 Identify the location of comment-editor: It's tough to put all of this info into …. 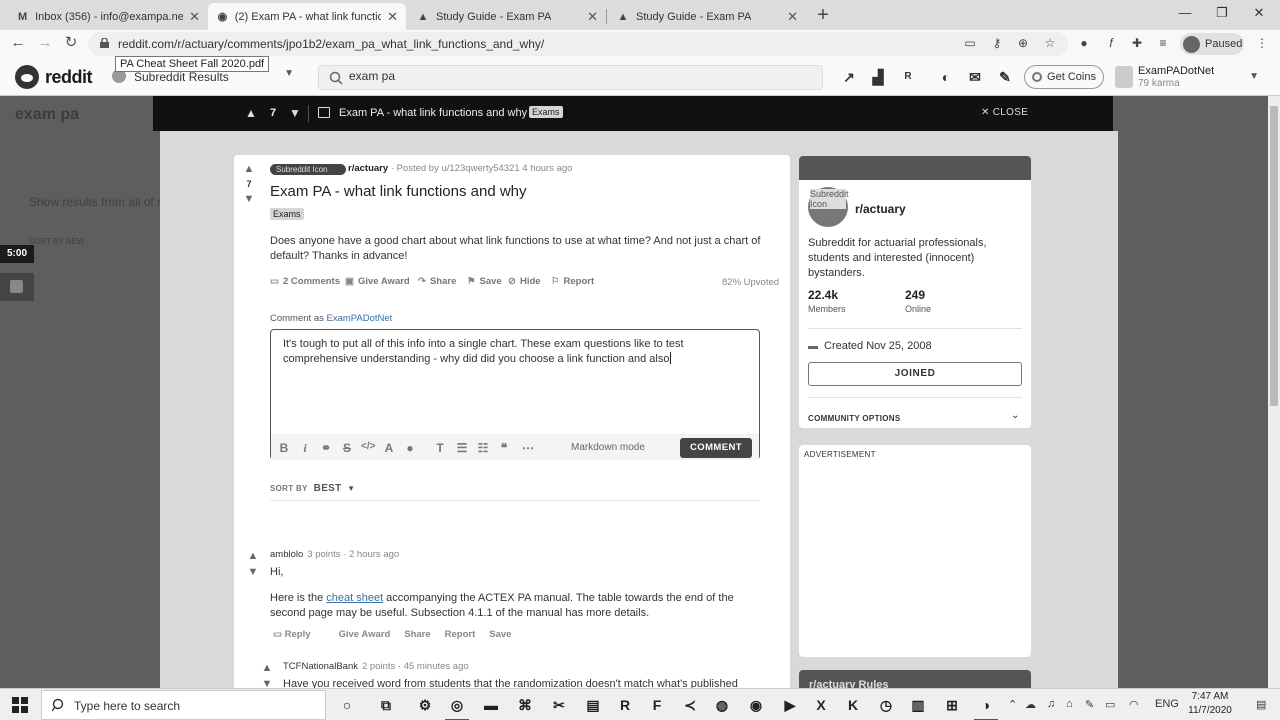
(515, 394).